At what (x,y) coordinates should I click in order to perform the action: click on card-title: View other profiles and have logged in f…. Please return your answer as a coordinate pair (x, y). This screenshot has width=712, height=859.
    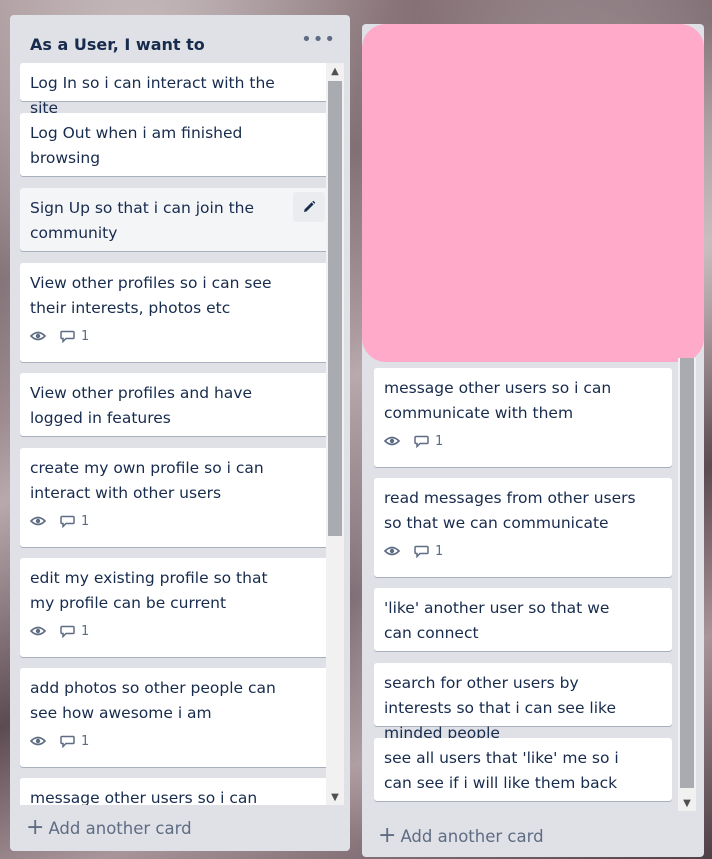
    Looking at the image, I should click on (141, 405).